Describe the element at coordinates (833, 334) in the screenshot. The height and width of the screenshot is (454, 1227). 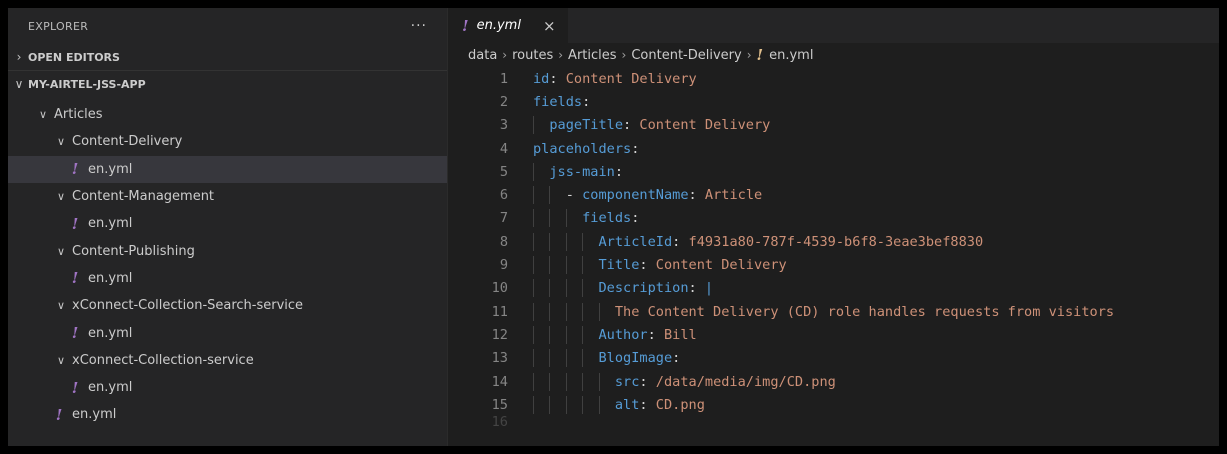
I see `code-line: 12 Author: Bill` at that location.